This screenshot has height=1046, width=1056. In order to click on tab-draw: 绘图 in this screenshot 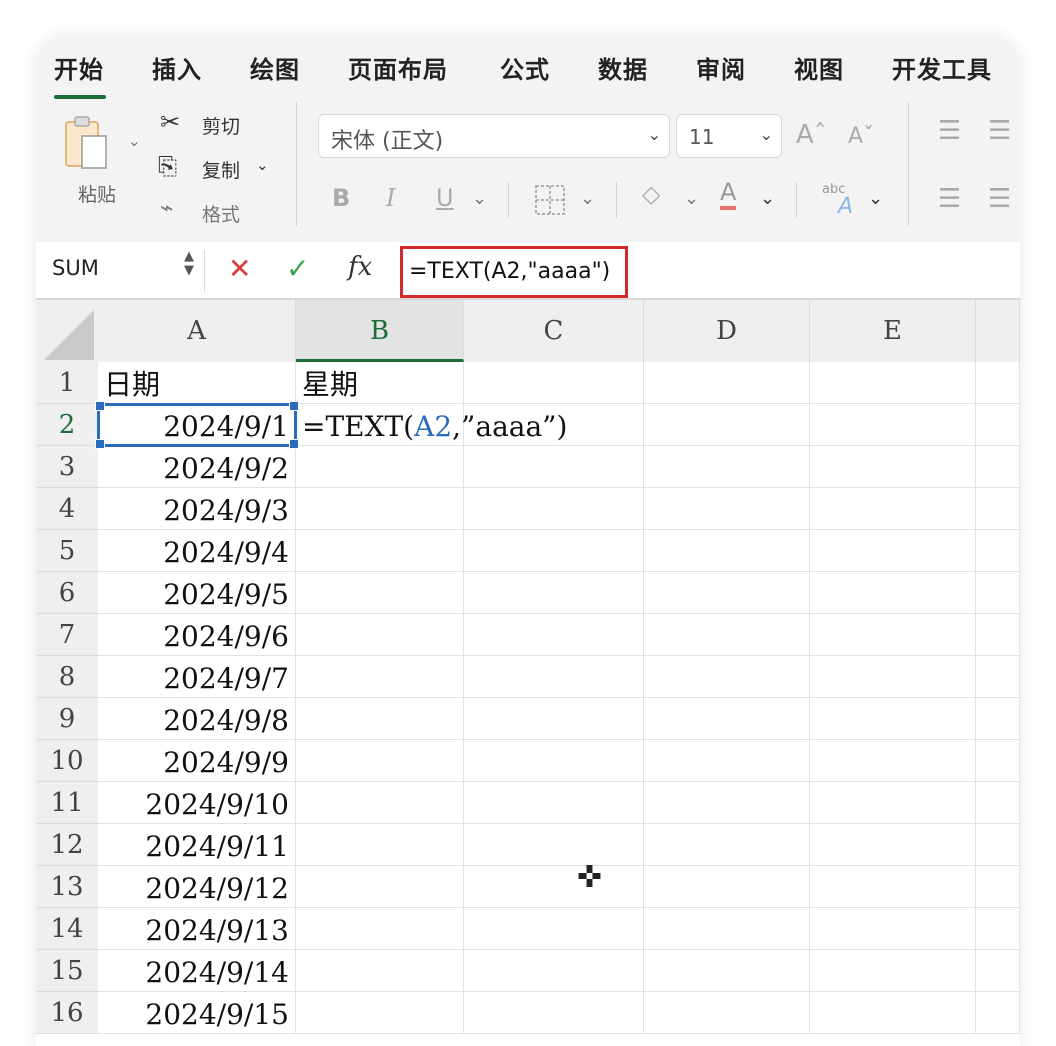, I will do `click(275, 67)`.